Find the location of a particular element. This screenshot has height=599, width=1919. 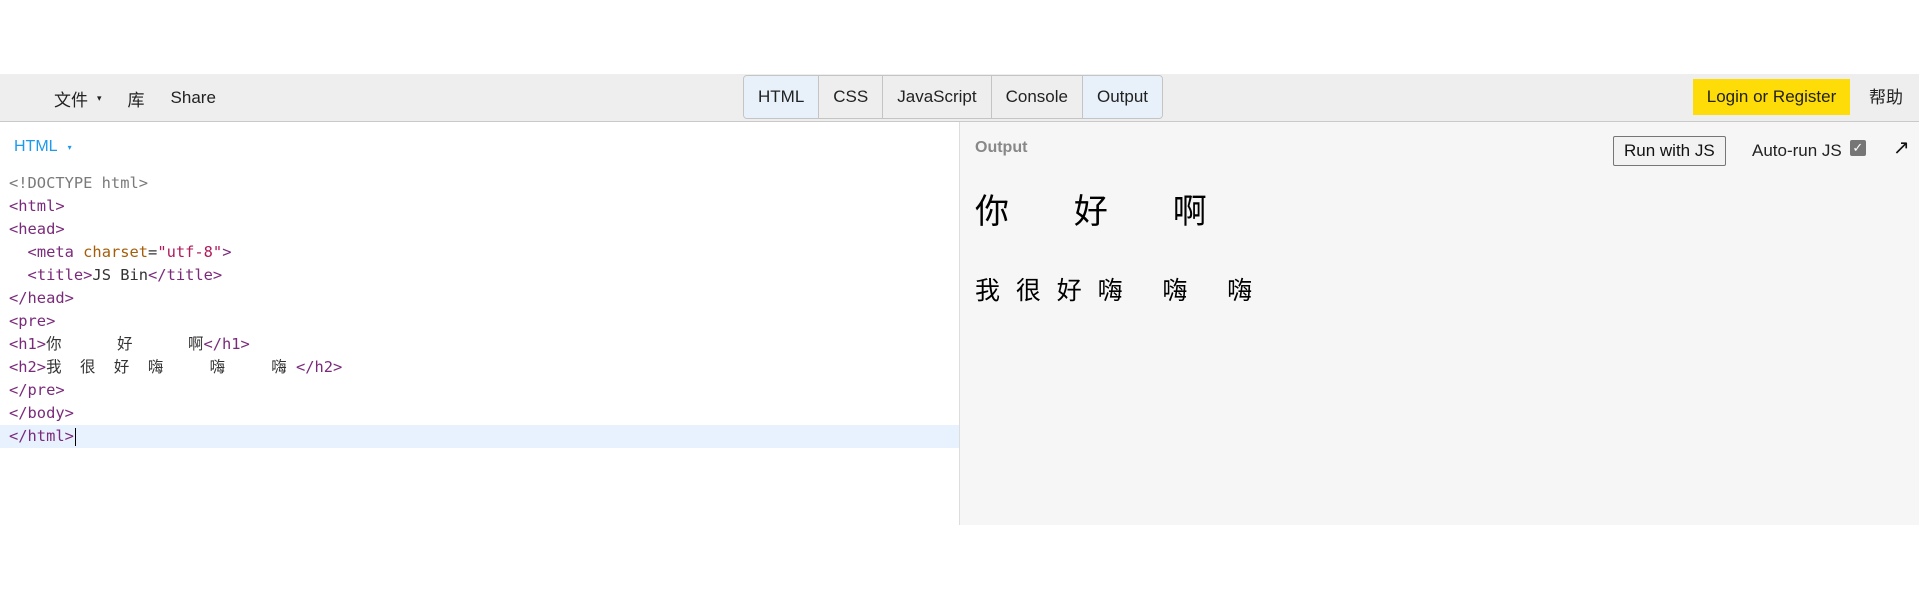

autorun-label: Auto-run JS is located at coordinates (1797, 150).